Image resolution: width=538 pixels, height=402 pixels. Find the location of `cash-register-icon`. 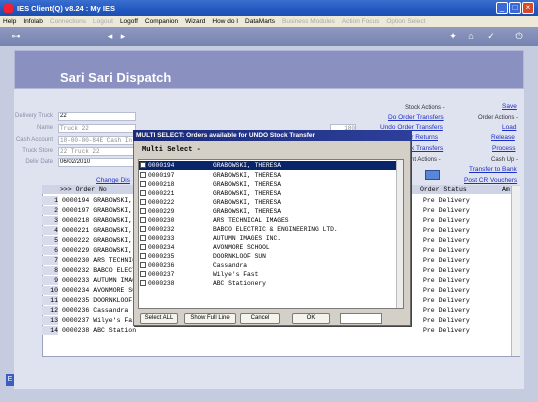

cash-register-icon is located at coordinates (432, 175).